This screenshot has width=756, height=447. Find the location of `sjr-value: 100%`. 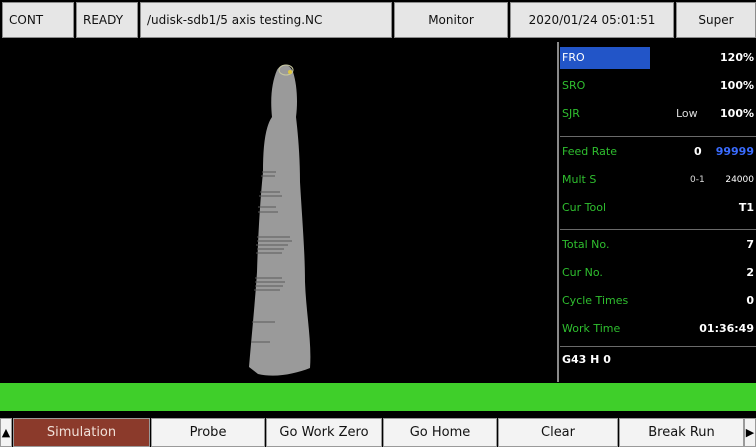

sjr-value: 100% is located at coordinates (737, 113).